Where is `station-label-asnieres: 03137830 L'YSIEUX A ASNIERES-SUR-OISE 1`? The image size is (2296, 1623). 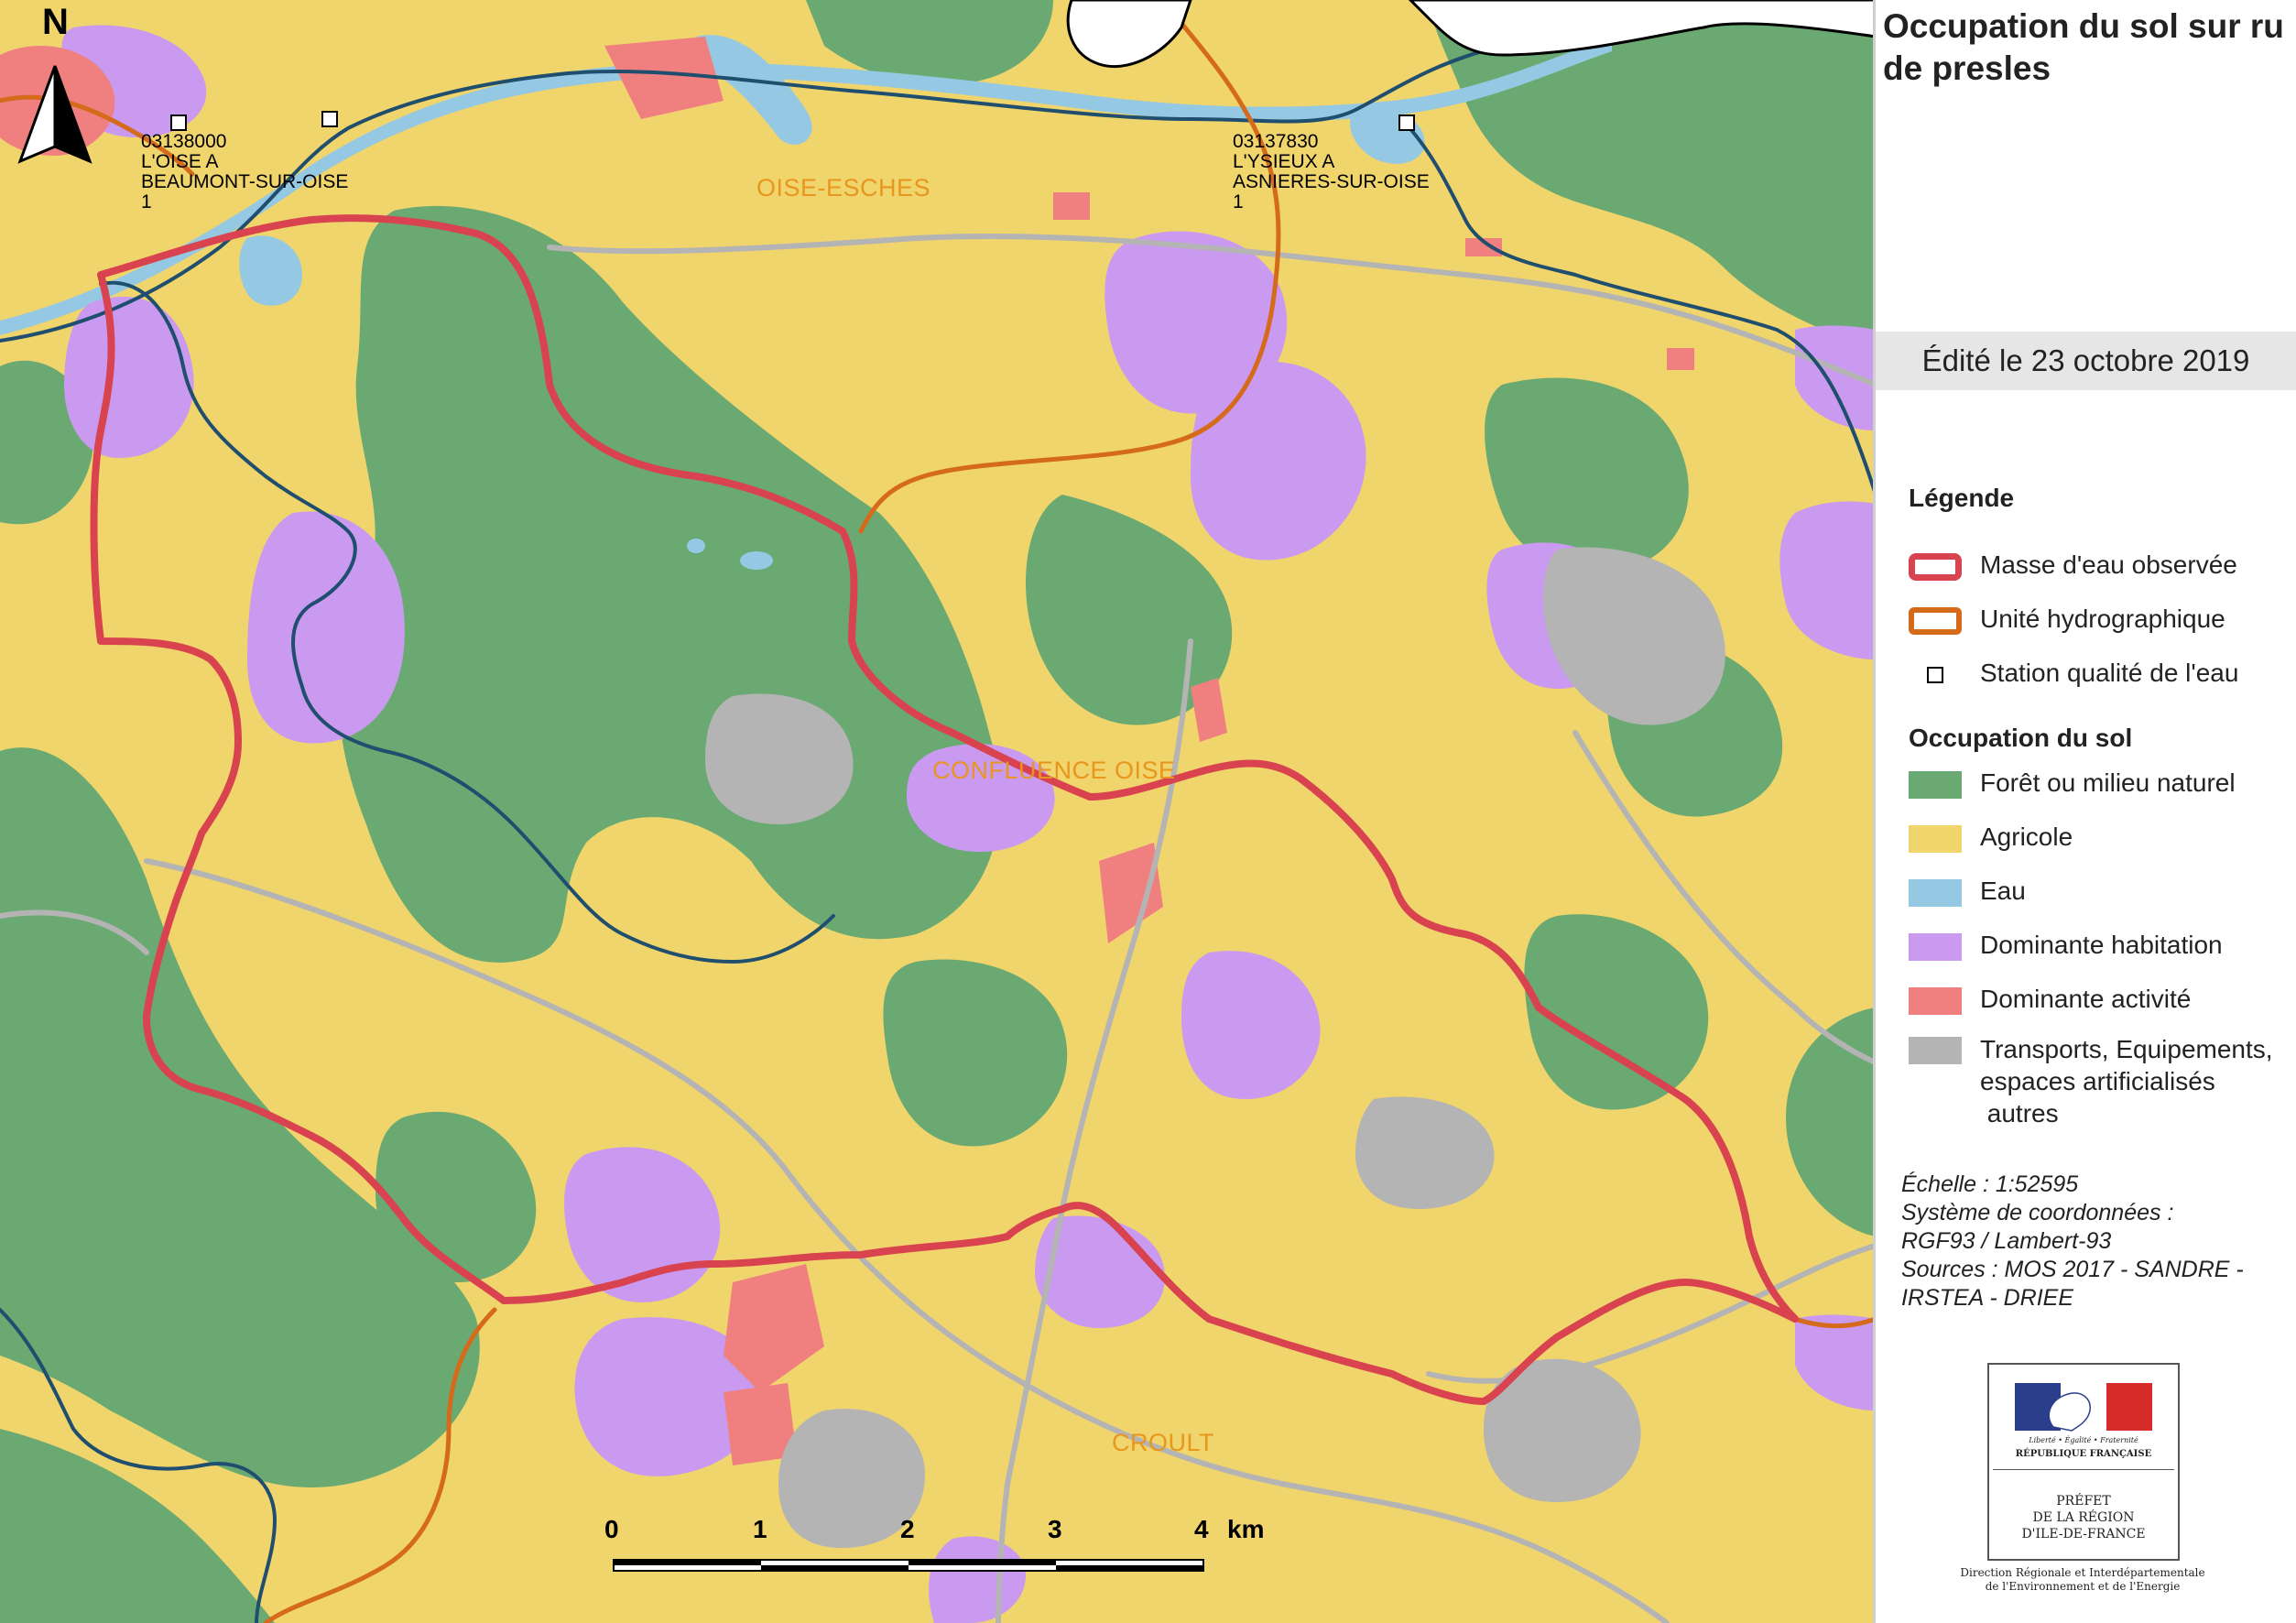
station-label-asnieres: 03137830 L'YSIEUX A ASNIERES-SUR-OISE 1 is located at coordinates (1331, 171).